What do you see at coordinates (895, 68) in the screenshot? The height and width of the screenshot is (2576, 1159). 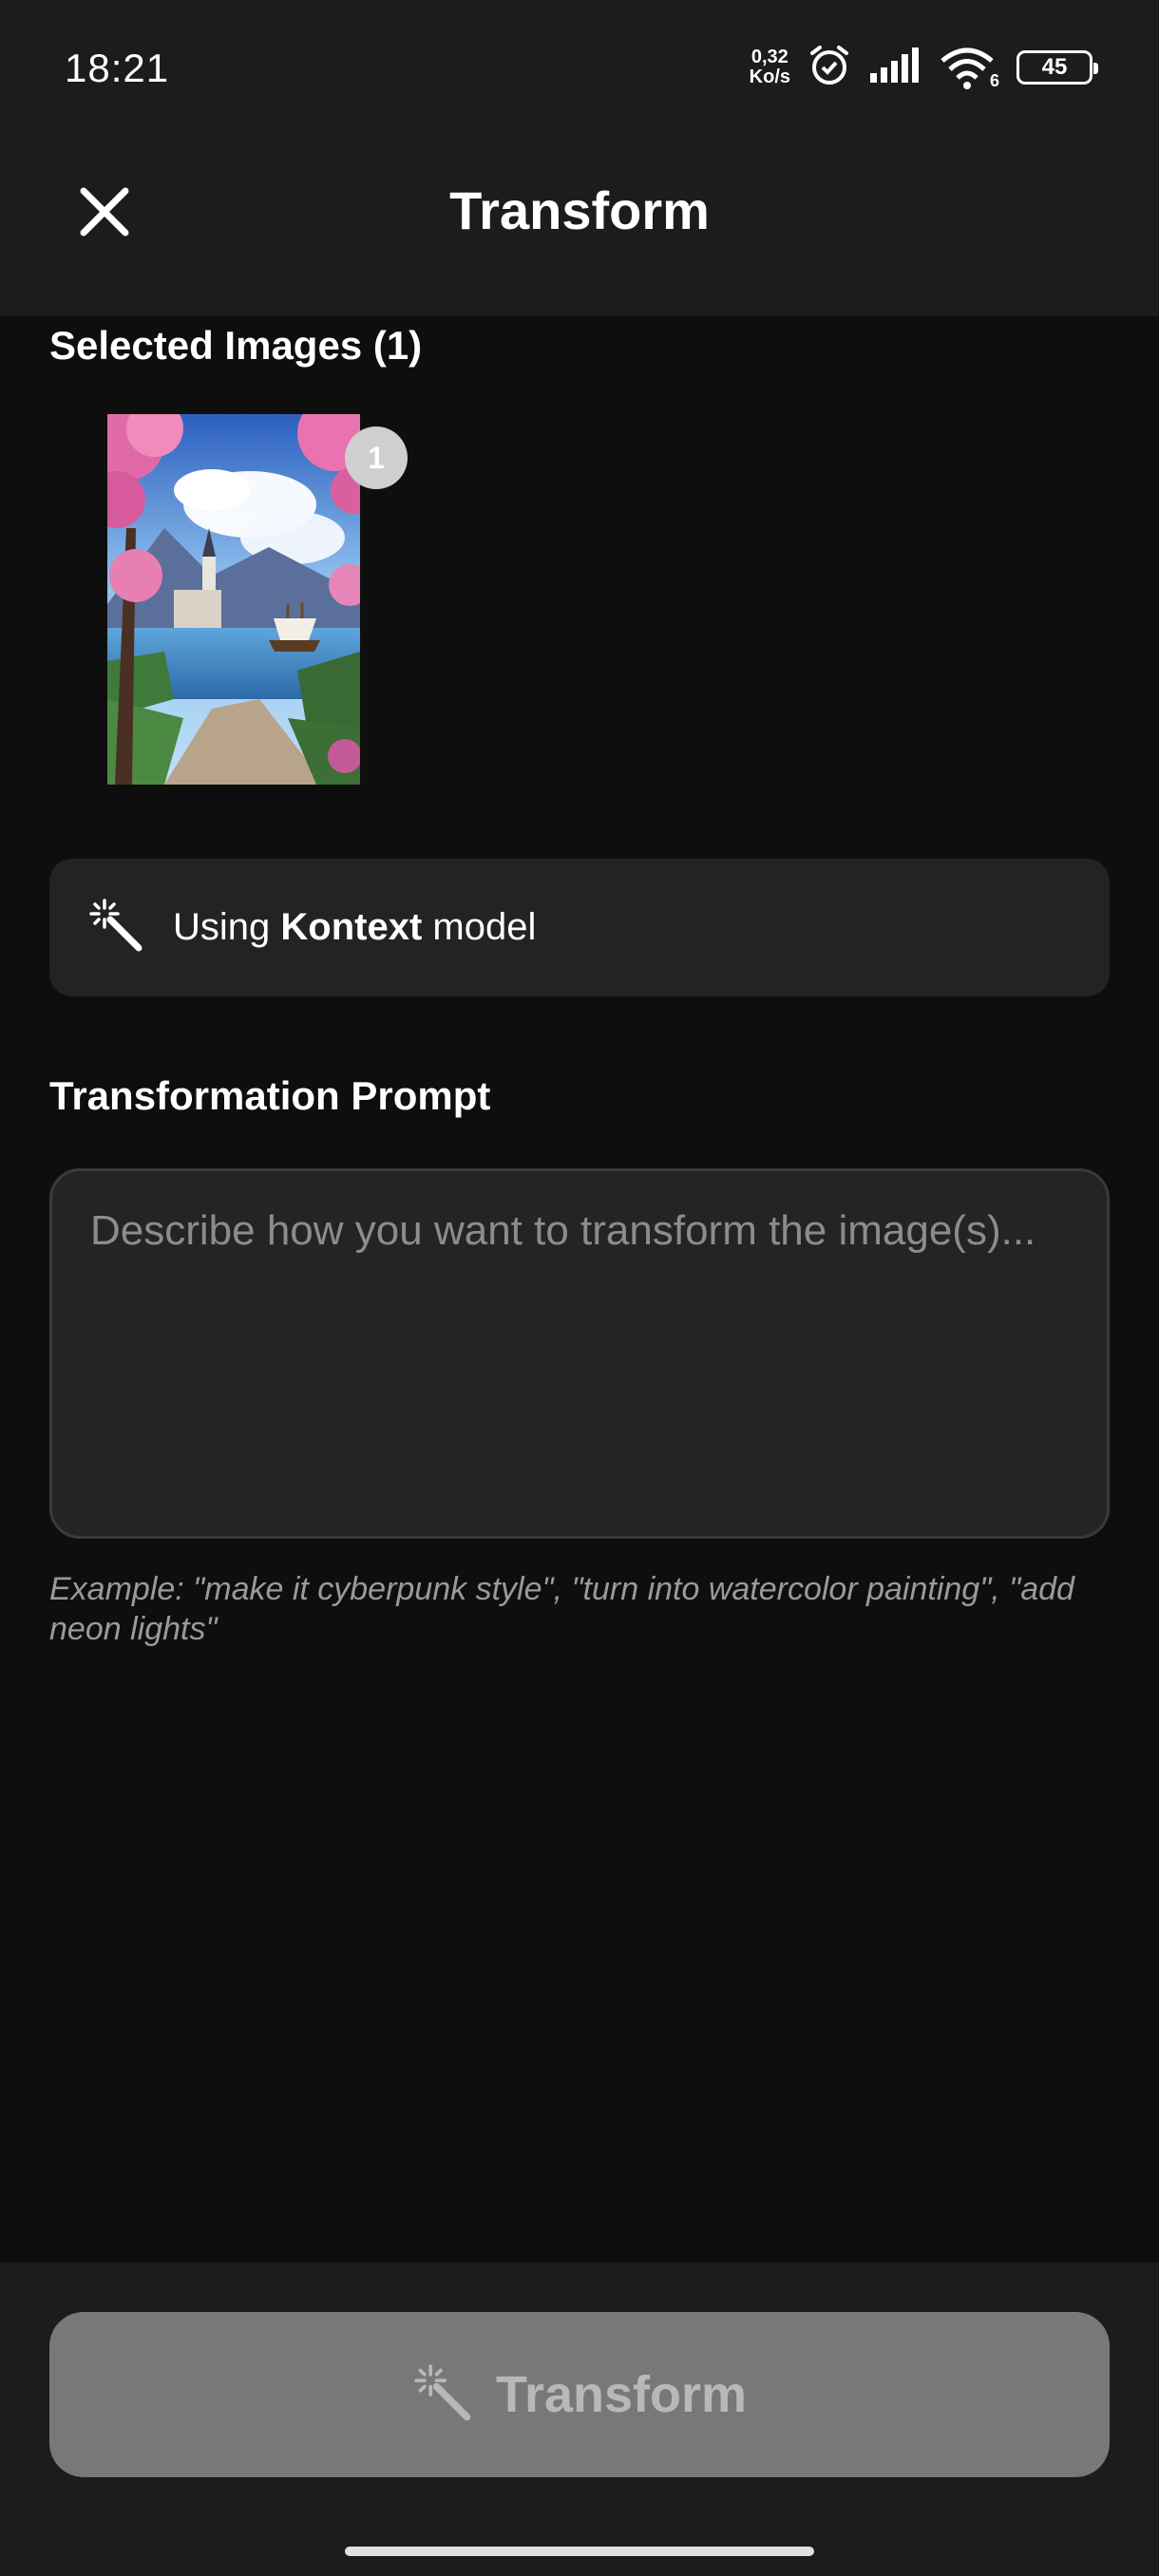 I see `signal-icon` at bounding box center [895, 68].